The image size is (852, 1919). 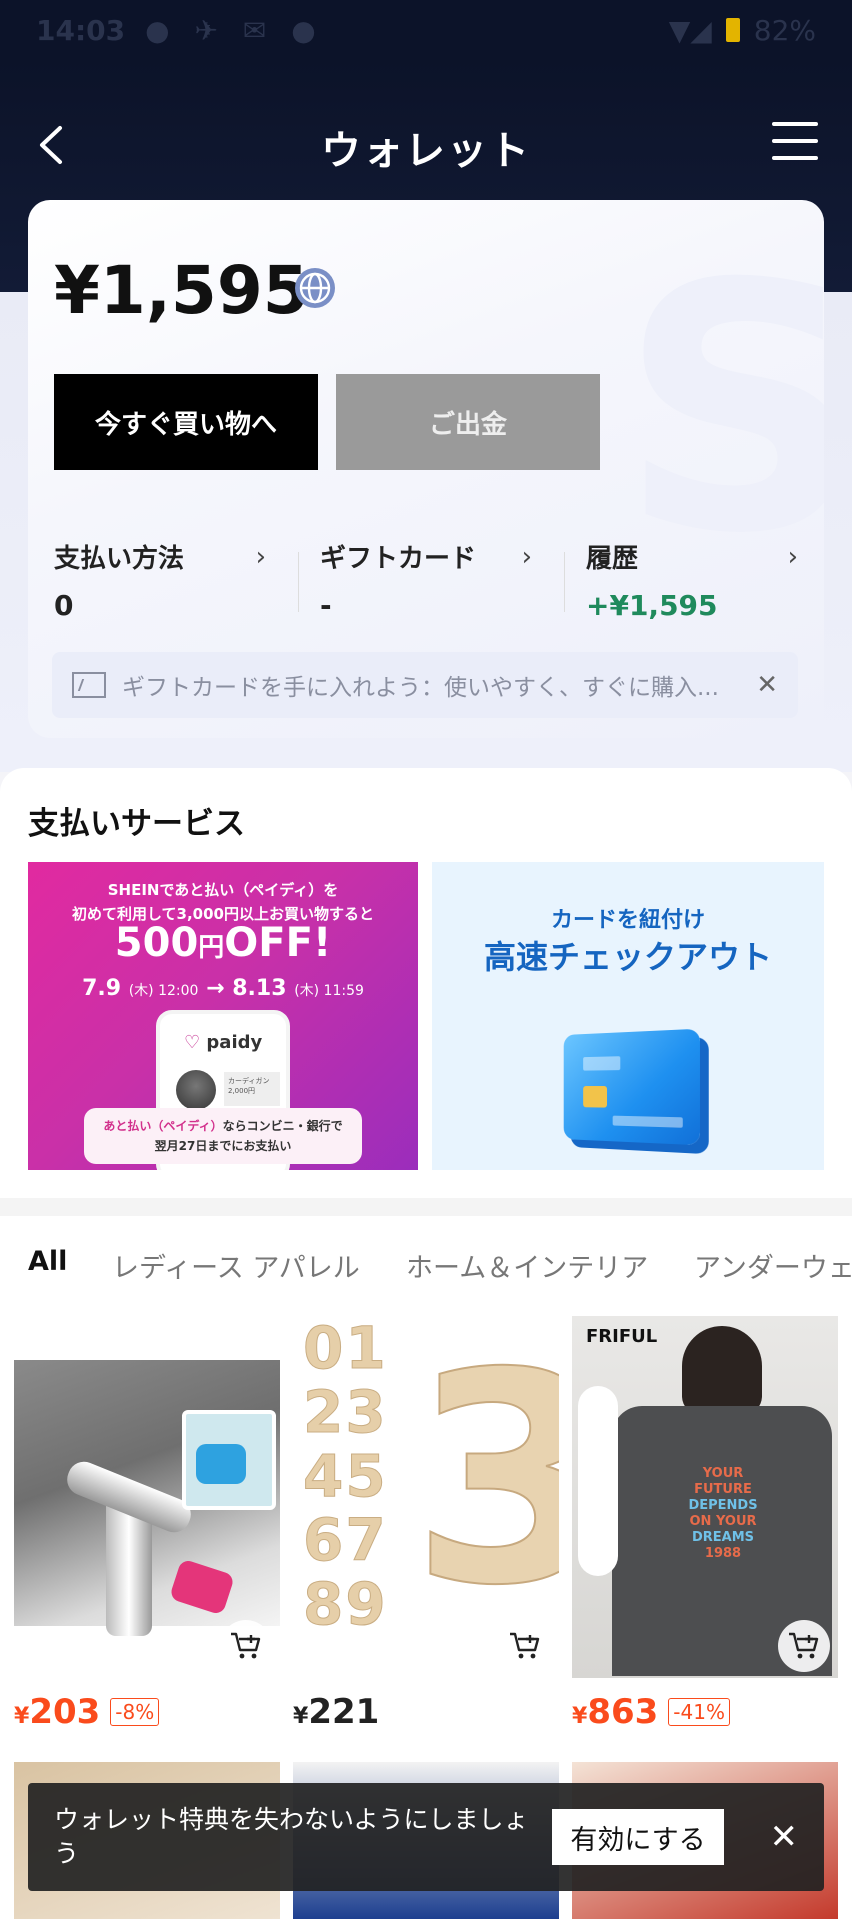 I want to click on paidy-pill: あと払い（ペイディ）ならコンビニ・銀行で 翌月27日までにお支払い, so click(x=223, y=1136).